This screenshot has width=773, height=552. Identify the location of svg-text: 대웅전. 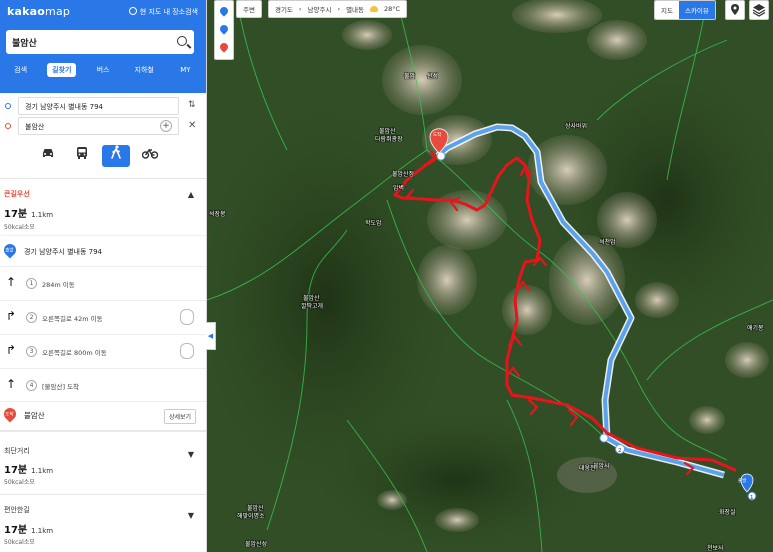
(587, 468).